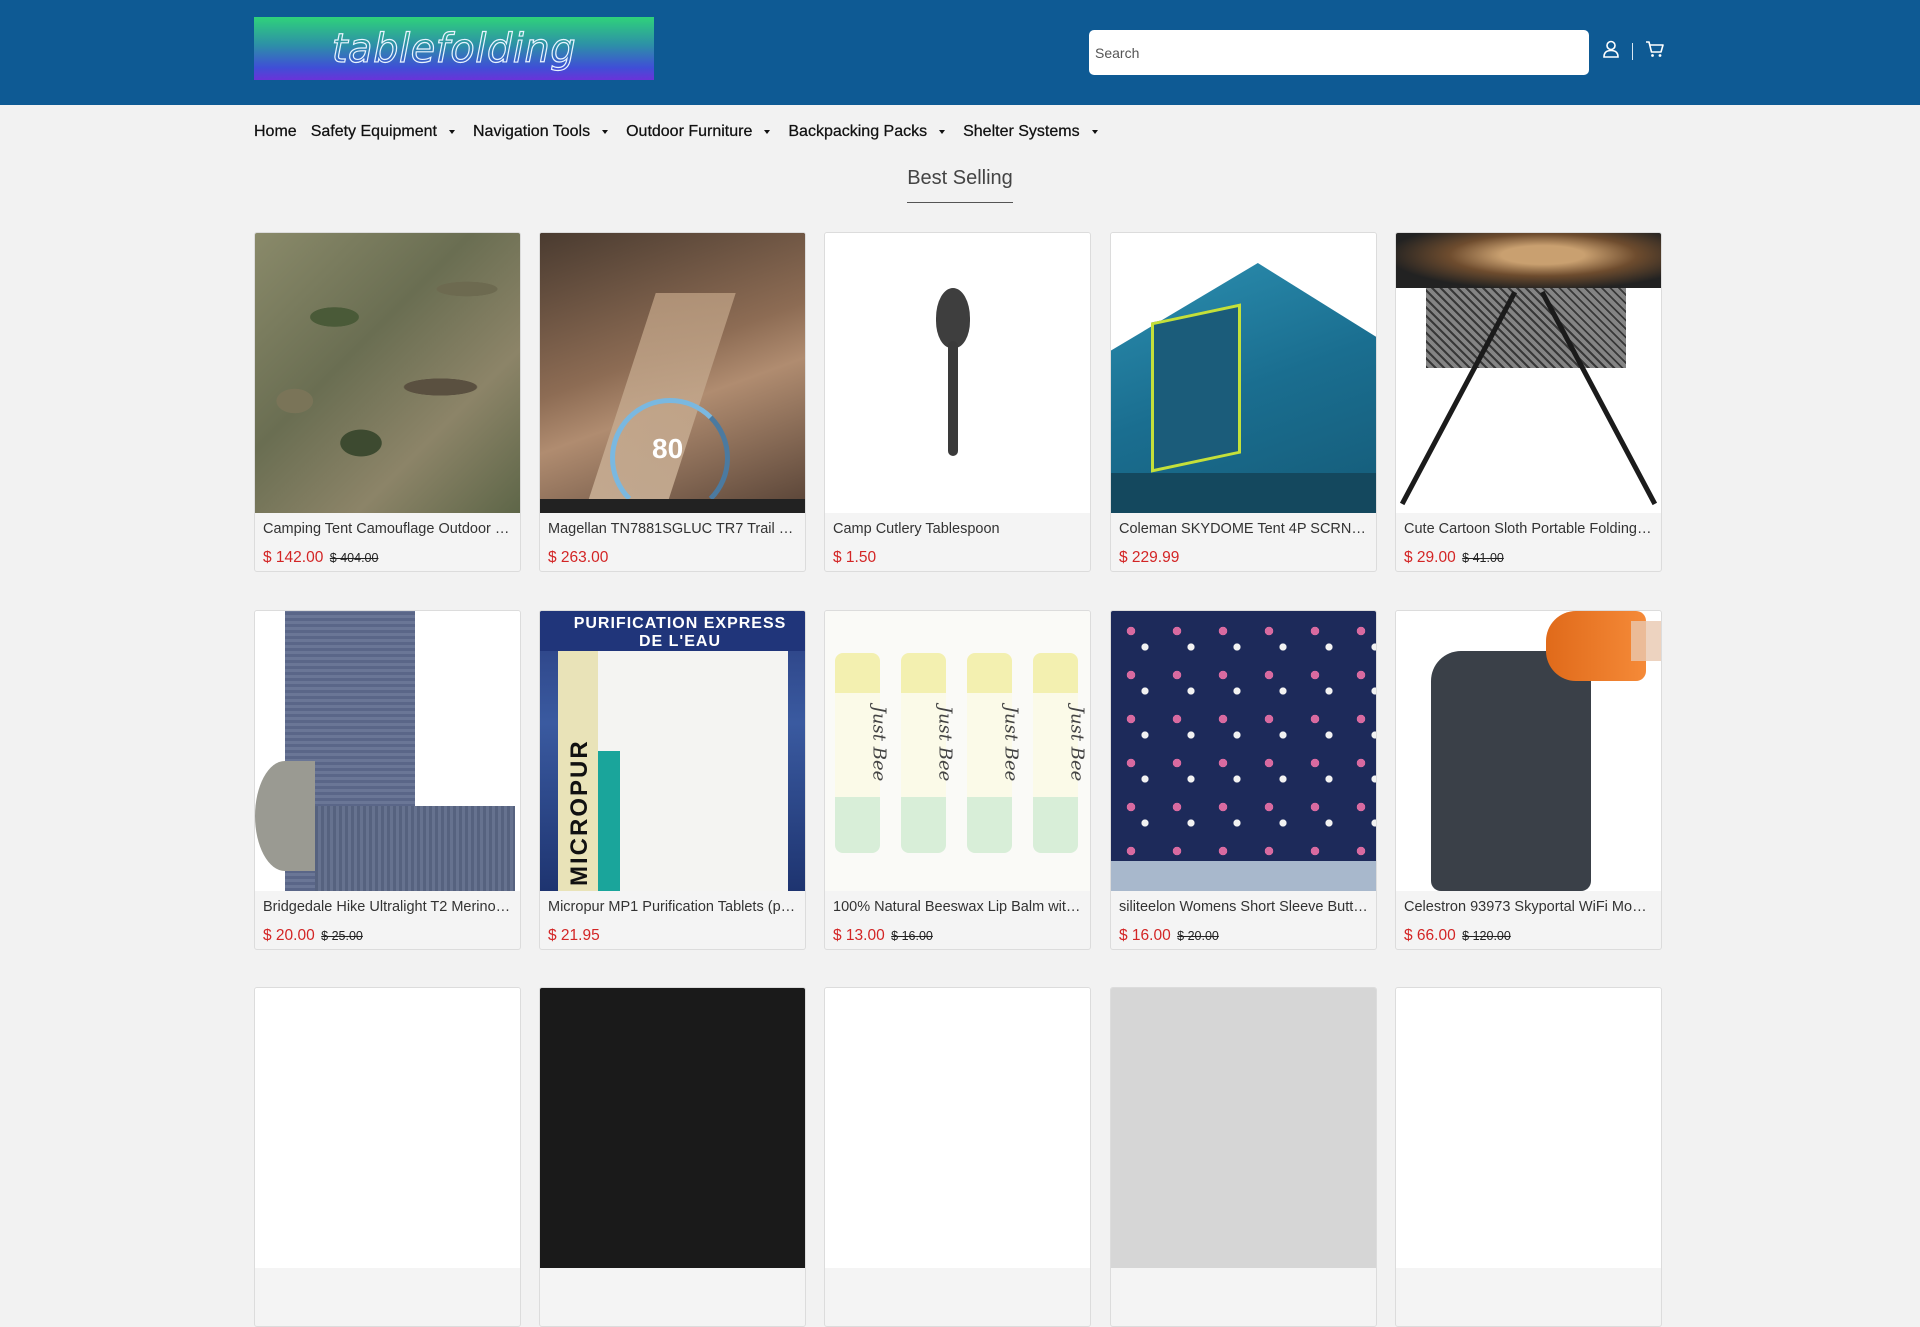  Describe the element at coordinates (1611, 49) in the screenshot. I see `user-icon` at that location.